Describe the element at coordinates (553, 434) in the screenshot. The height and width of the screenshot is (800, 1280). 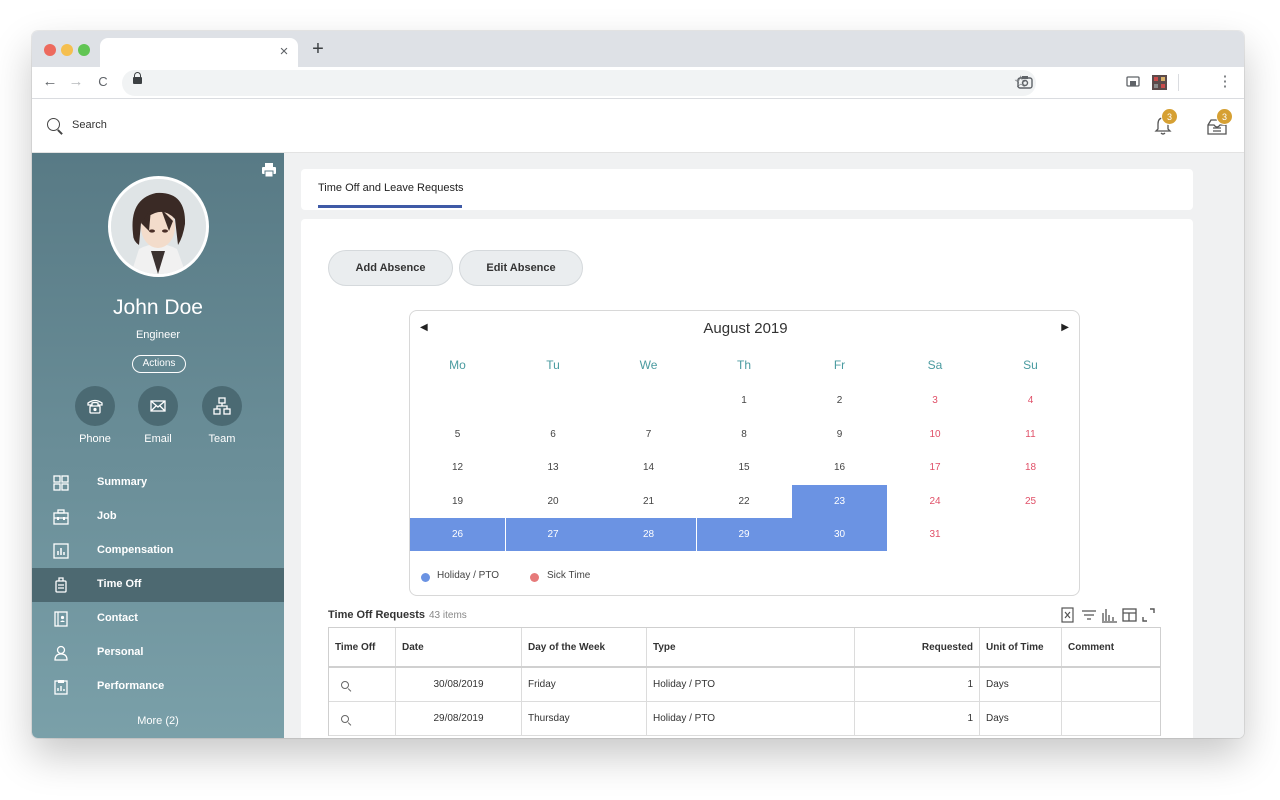
I see `calendar-day: 6` at that location.